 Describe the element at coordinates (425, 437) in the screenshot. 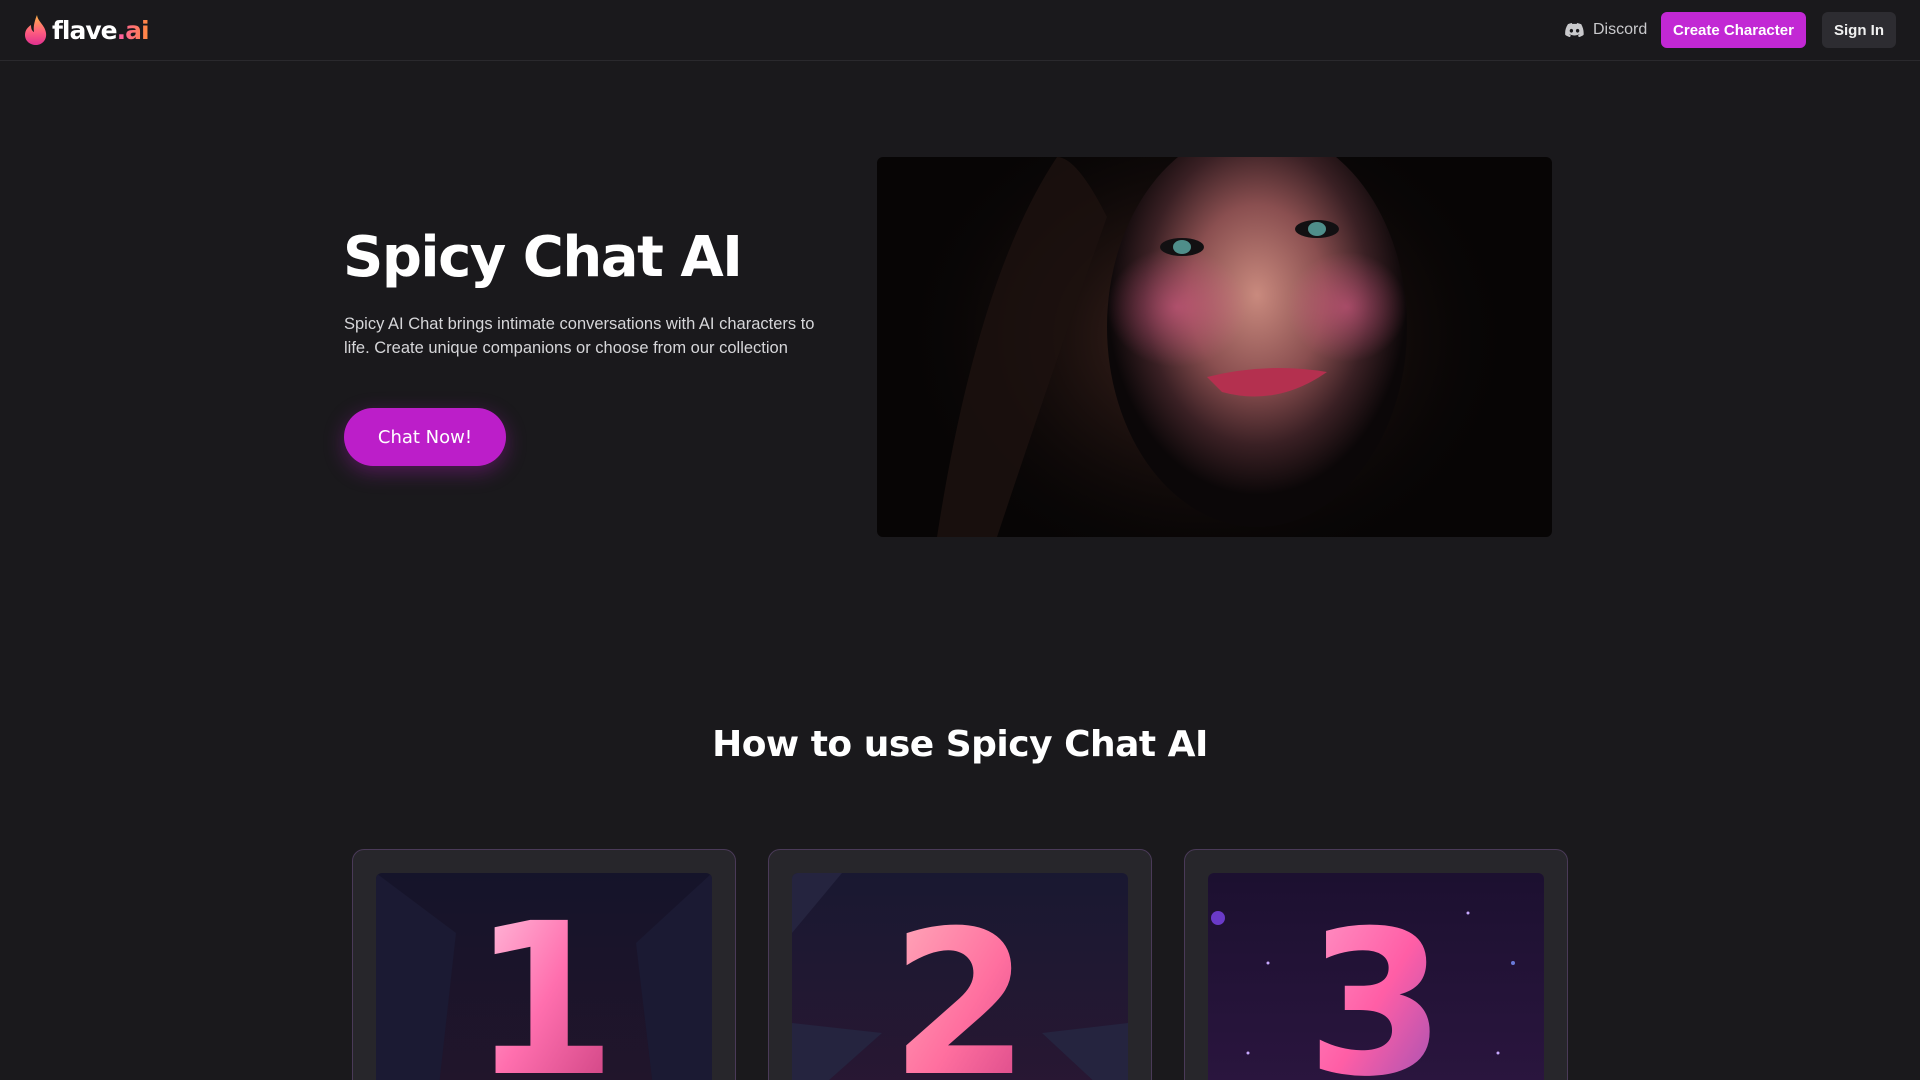

I see `chat-now-button: Chat Now!` at that location.